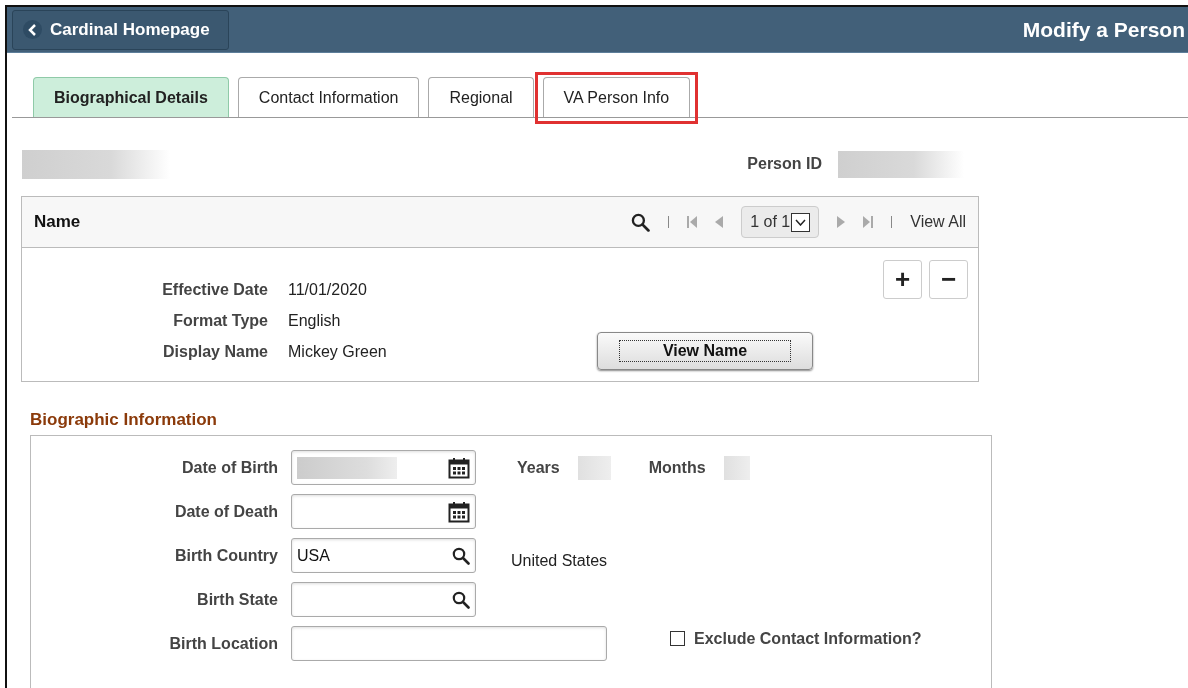 This screenshot has height=688, width=1188. Describe the element at coordinates (225, 555) in the screenshot. I see `field-label: Birth Country` at that location.